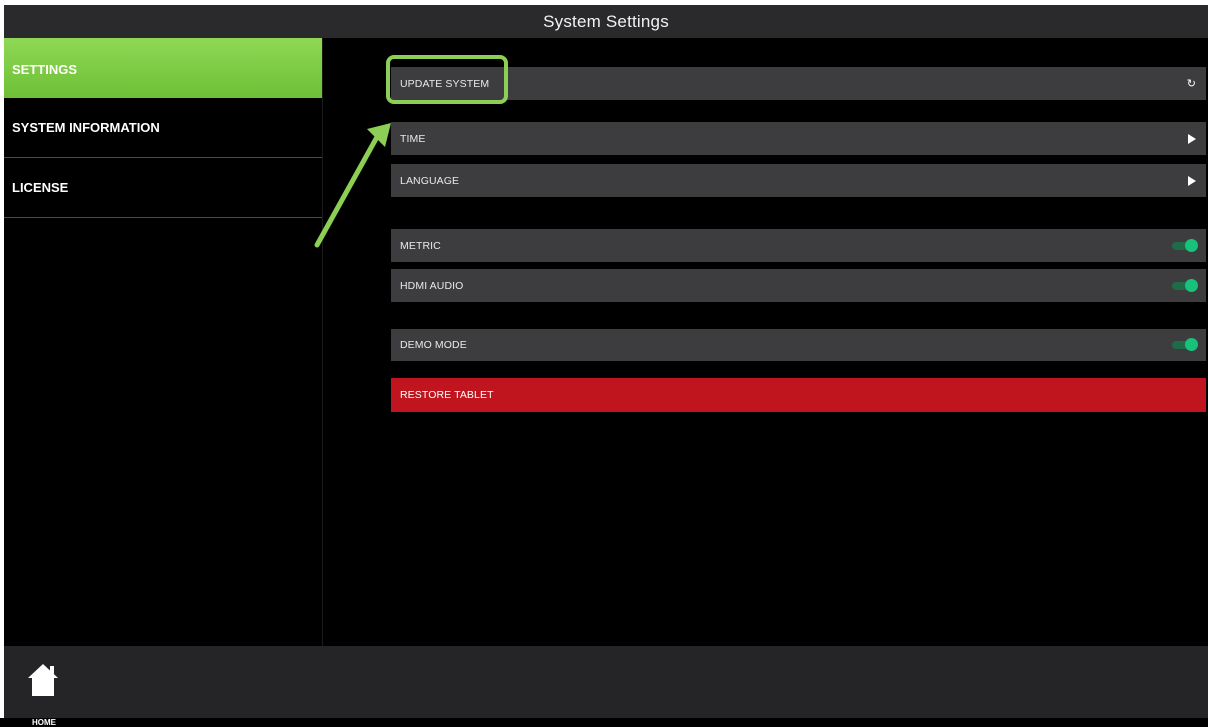  What do you see at coordinates (43, 680) in the screenshot?
I see `home-icon` at bounding box center [43, 680].